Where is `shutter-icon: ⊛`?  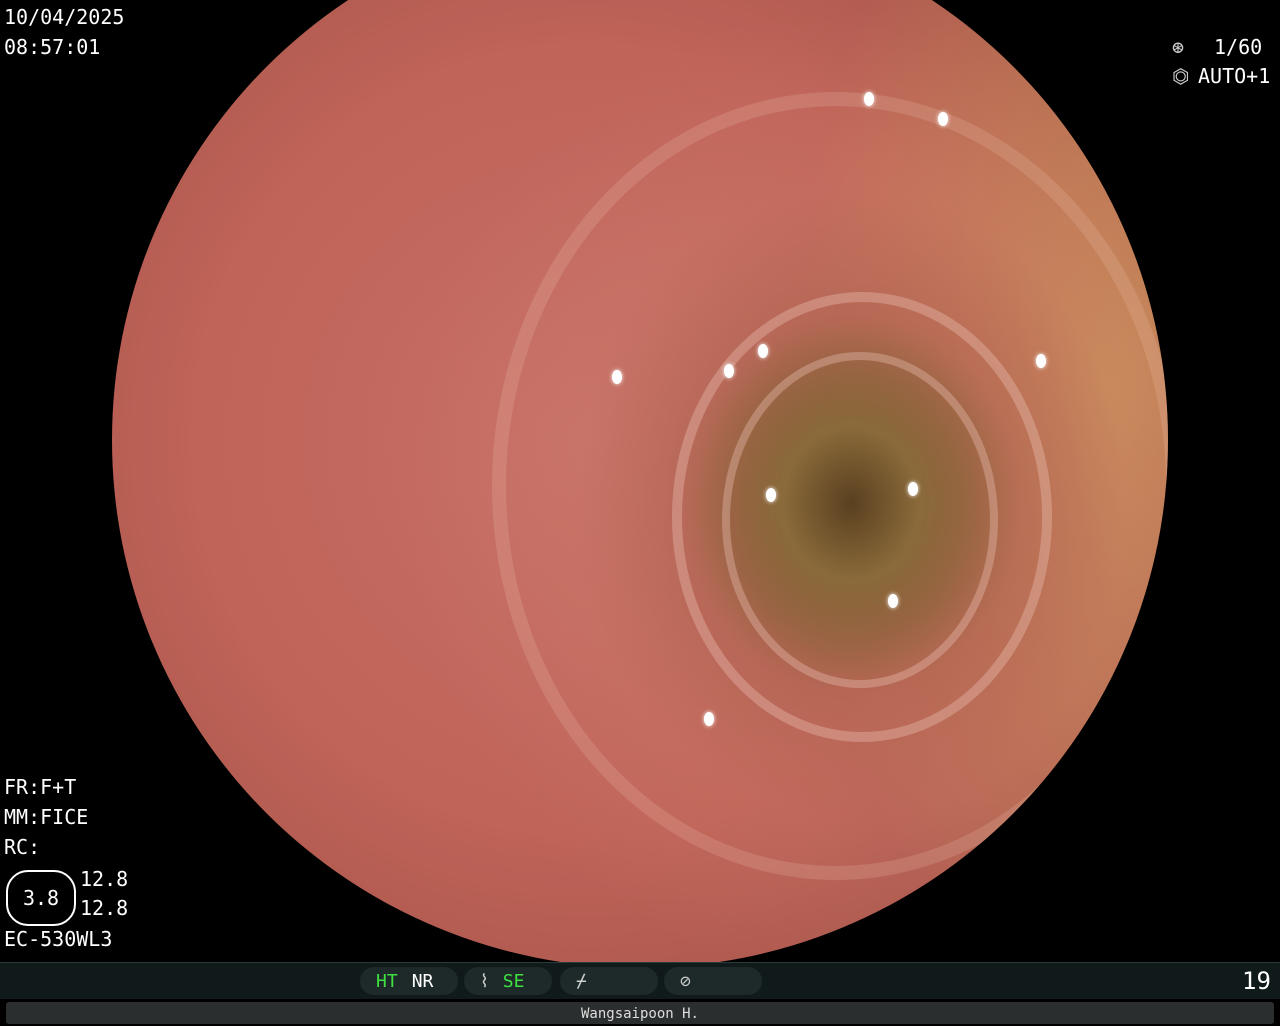 shutter-icon: ⊛ is located at coordinates (1178, 47).